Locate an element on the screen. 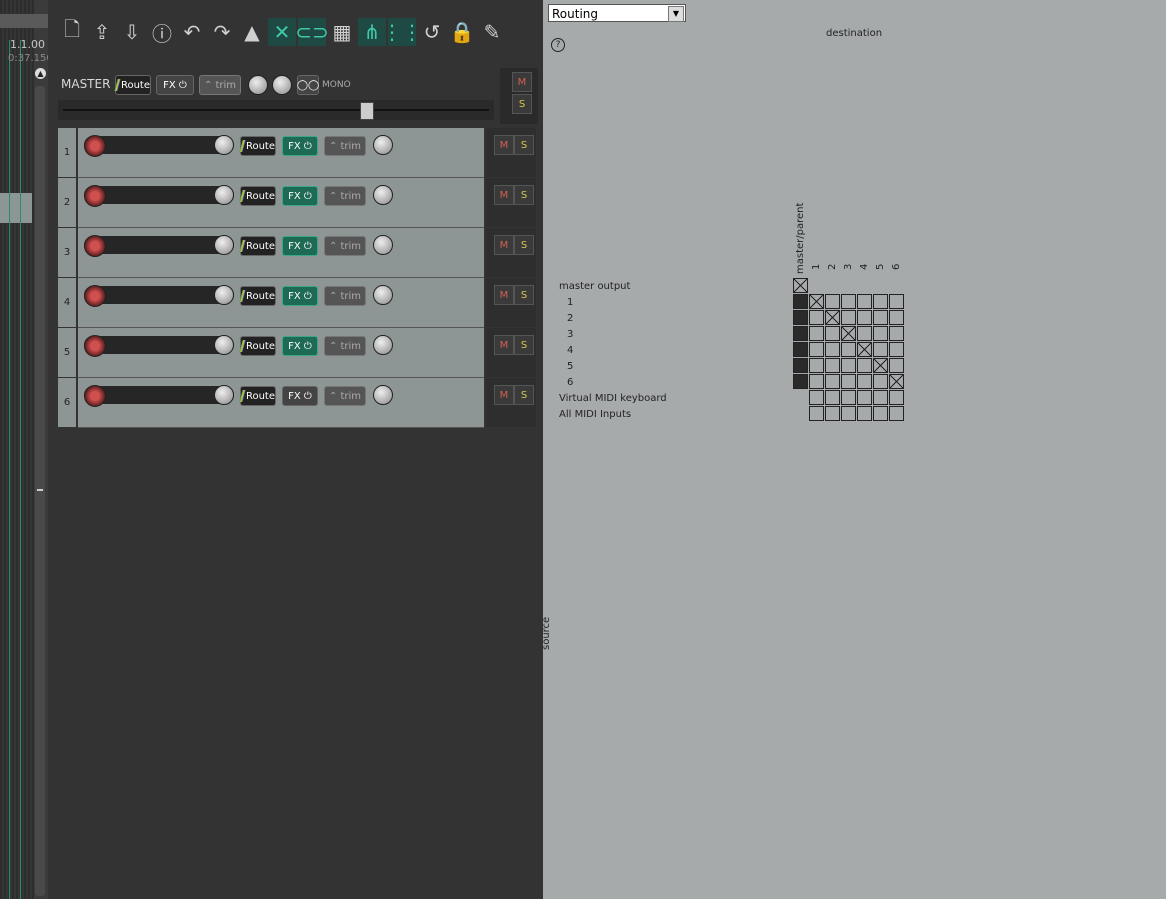 This screenshot has width=1166, height=899. vertical-scrollbar is located at coordinates (40, 491).